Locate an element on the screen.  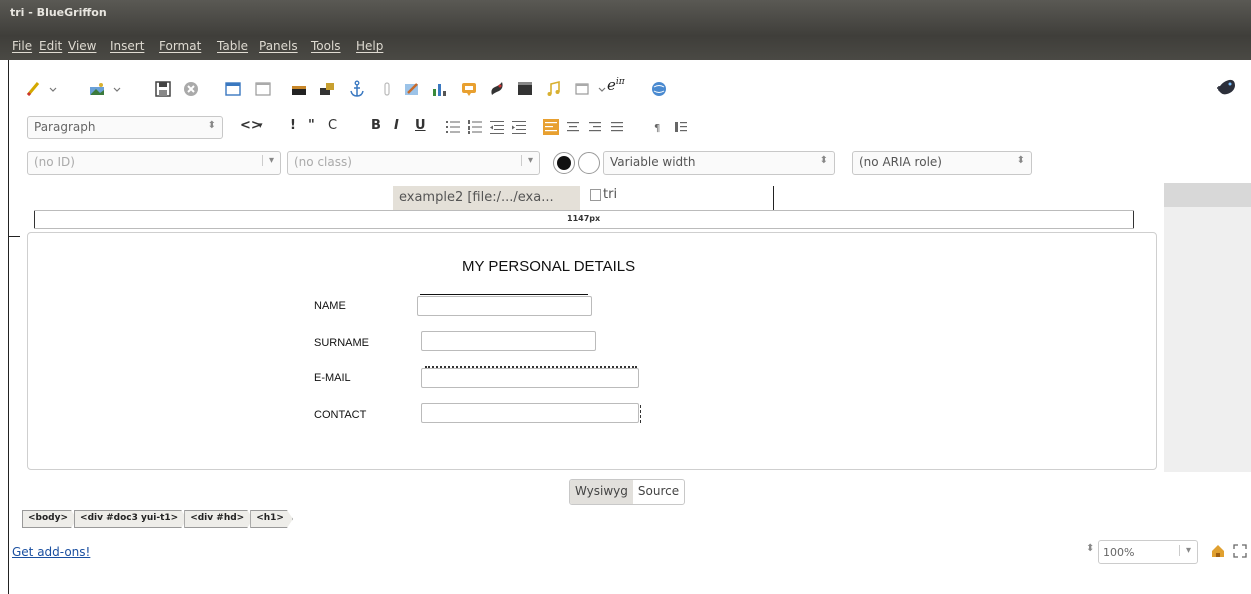
radio-selected is located at coordinates (564, 163).